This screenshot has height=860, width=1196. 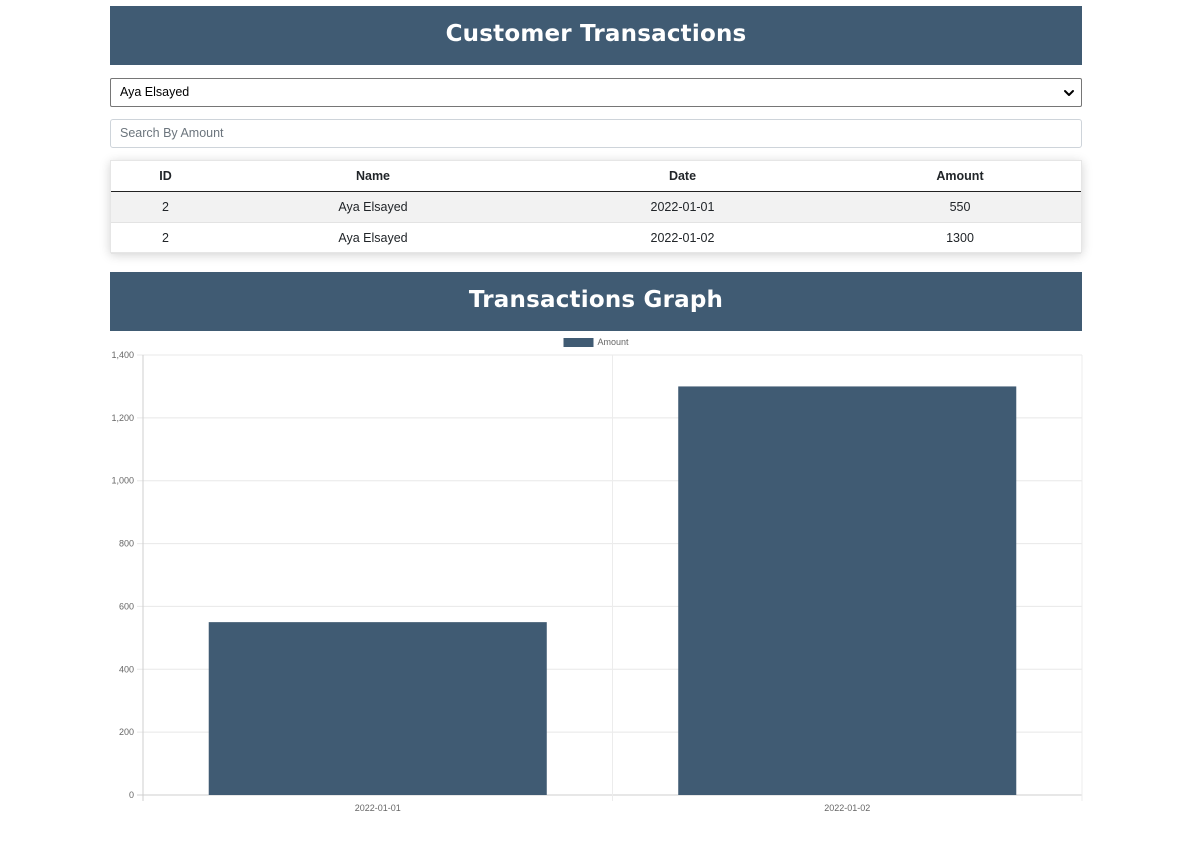 I want to click on column-header-name: Name, so click(x=373, y=176).